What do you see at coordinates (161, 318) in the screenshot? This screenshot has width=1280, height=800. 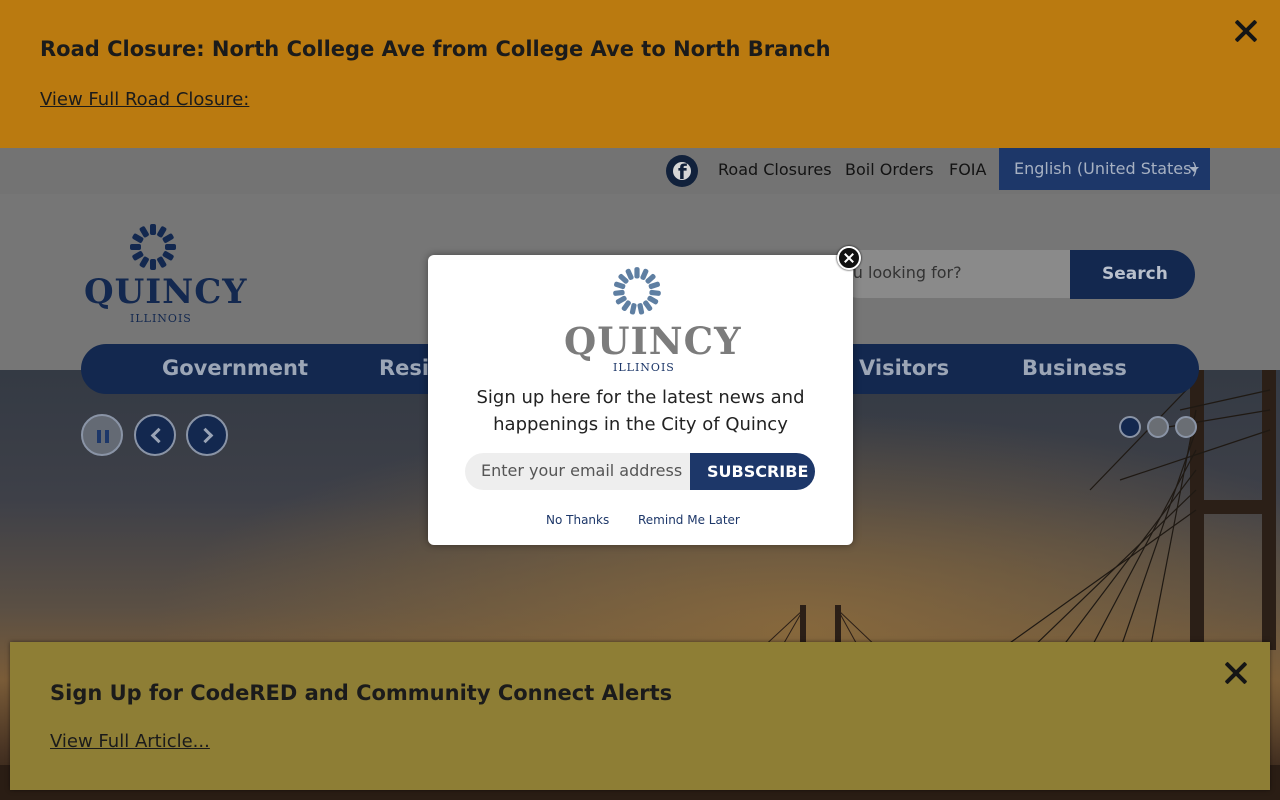 I see `logo-subtitle: ILLINOIS` at bounding box center [161, 318].